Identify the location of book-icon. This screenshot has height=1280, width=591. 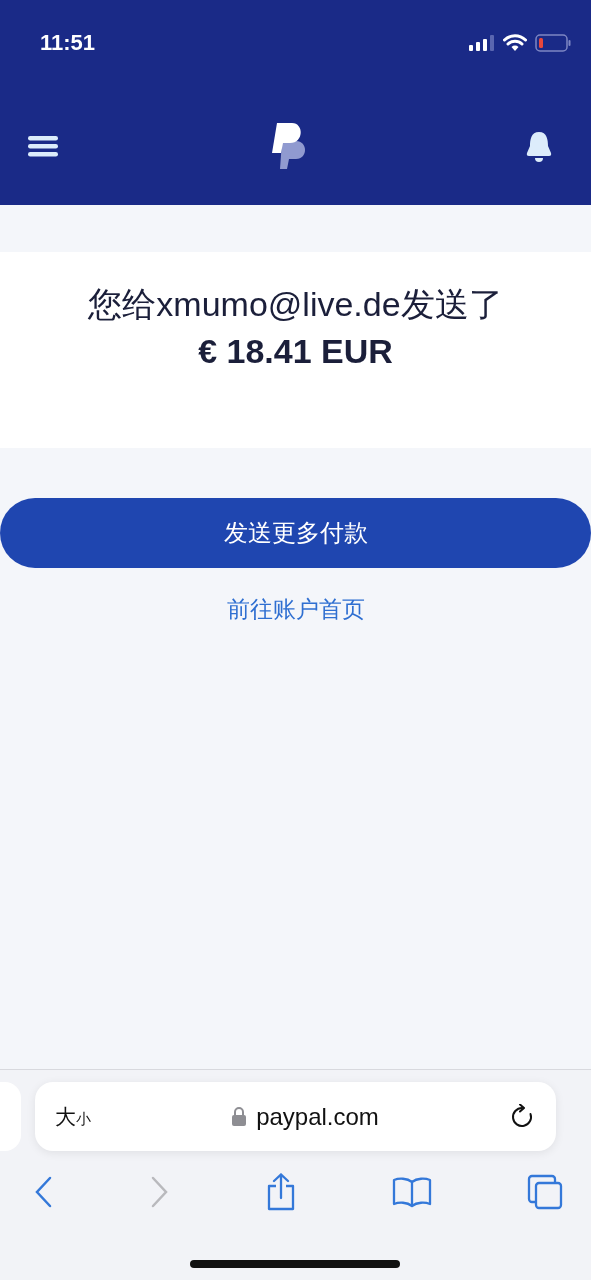
(411, 1192).